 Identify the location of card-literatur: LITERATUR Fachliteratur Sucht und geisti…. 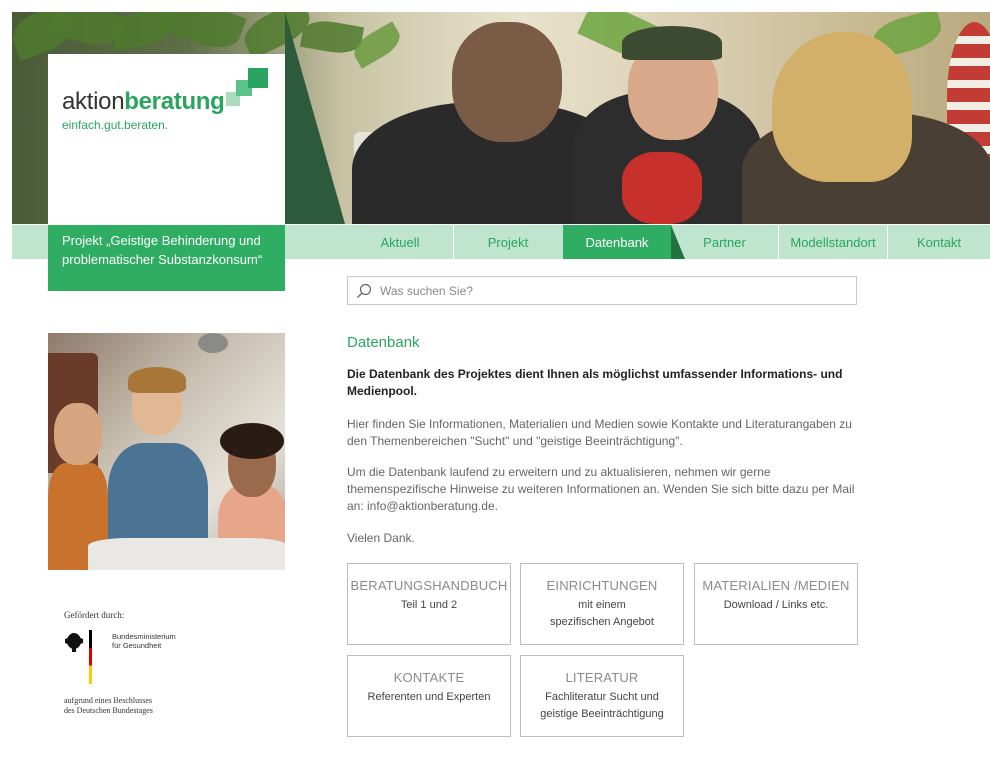
(602, 696).